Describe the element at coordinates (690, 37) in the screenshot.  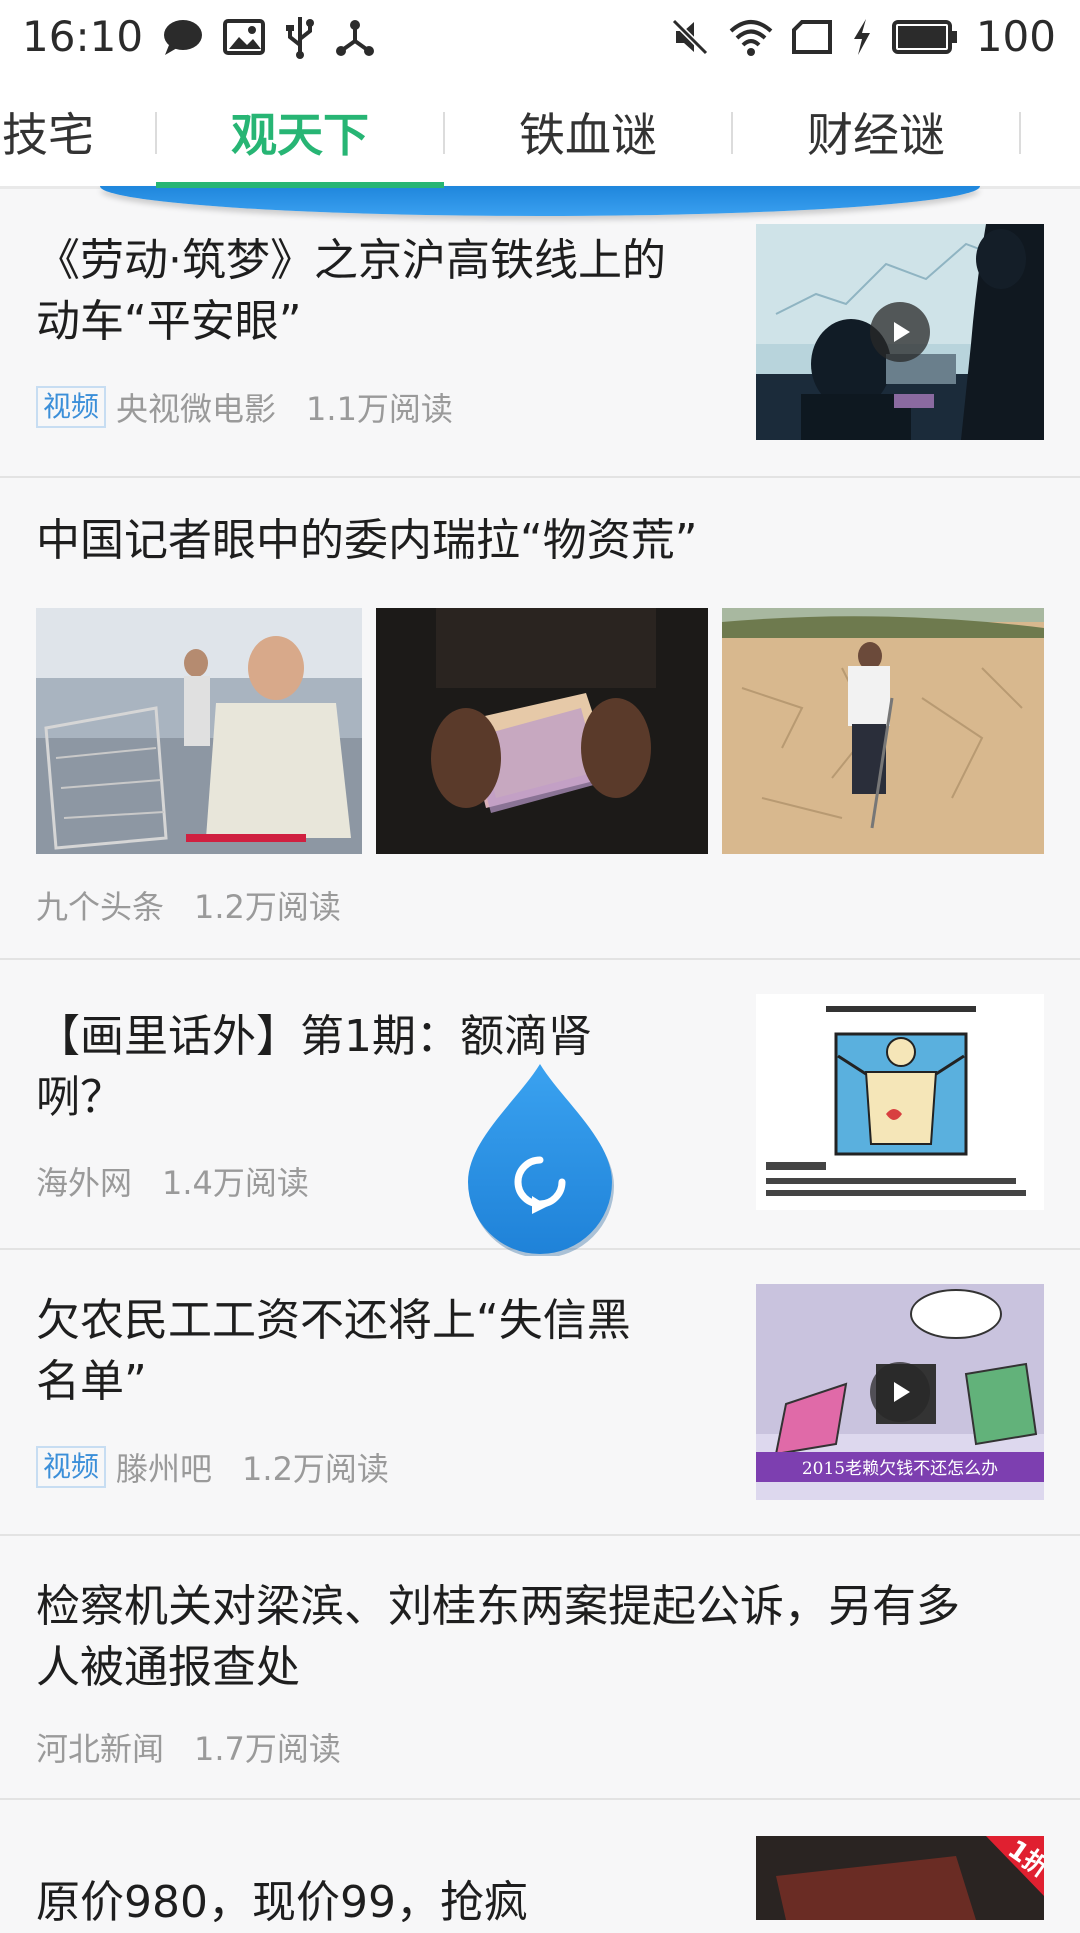
I see `mute-icon` at that location.